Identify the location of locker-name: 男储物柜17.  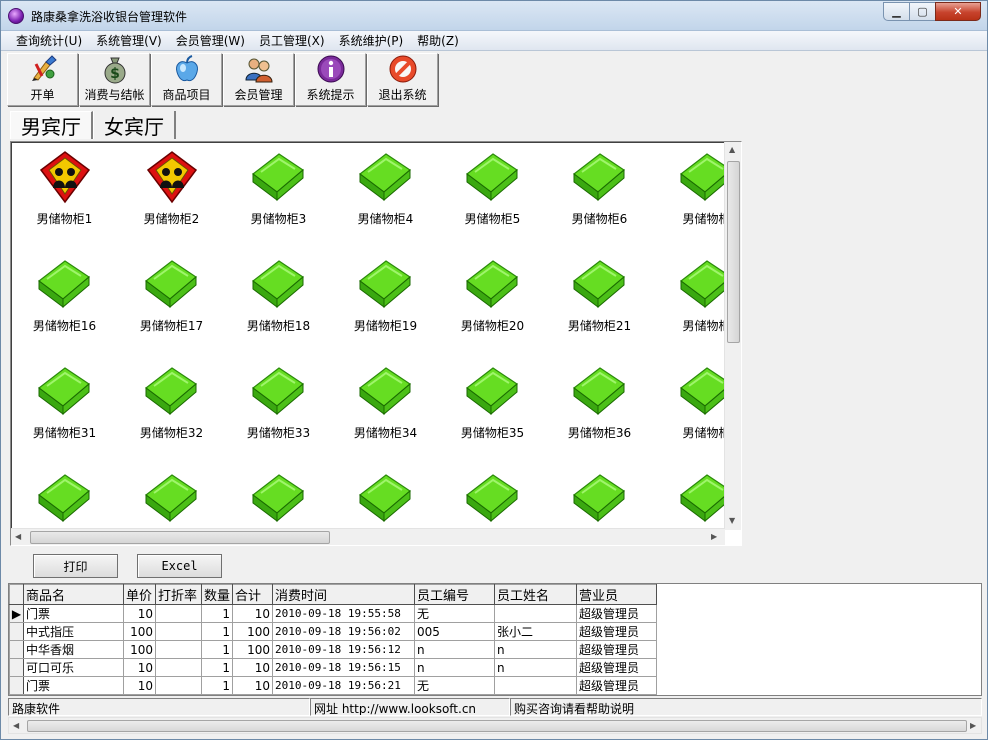
(171, 326).